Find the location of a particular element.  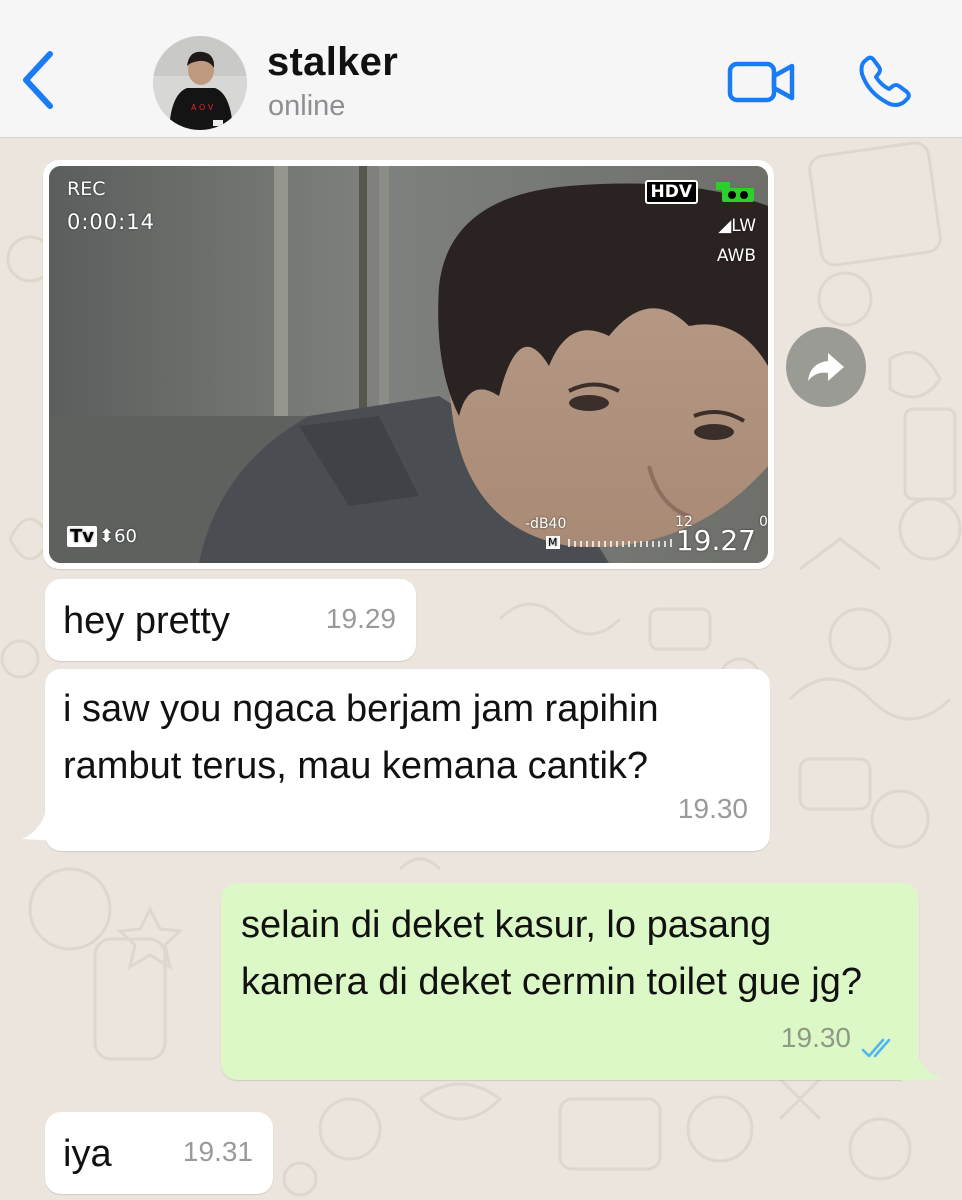

avatar-photo: A O V is located at coordinates (200, 83).